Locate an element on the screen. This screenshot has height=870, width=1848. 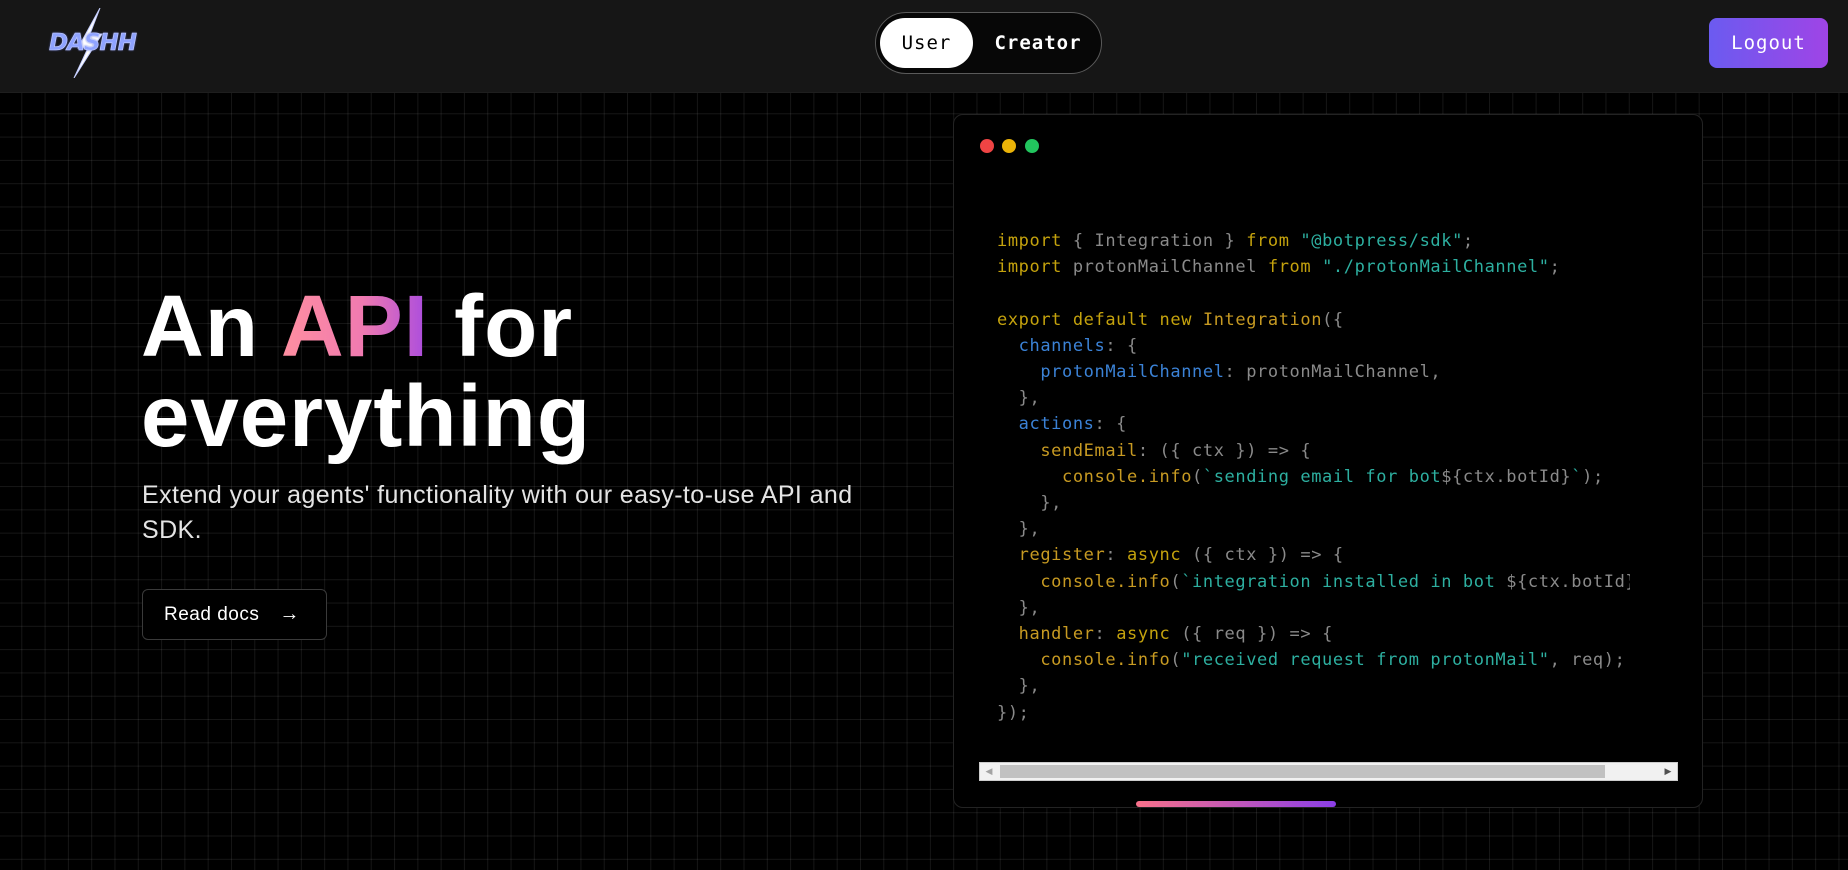
code-line: actions: { is located at coordinates (1313, 424).